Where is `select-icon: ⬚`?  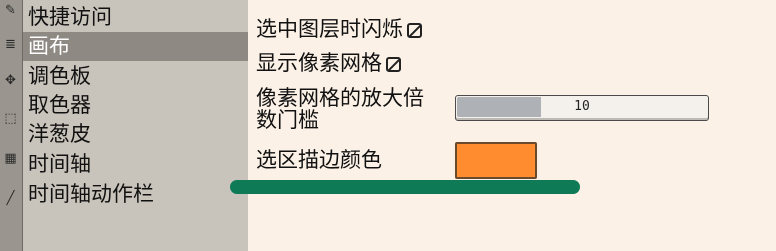
select-icon: ⬚ is located at coordinates (10, 118).